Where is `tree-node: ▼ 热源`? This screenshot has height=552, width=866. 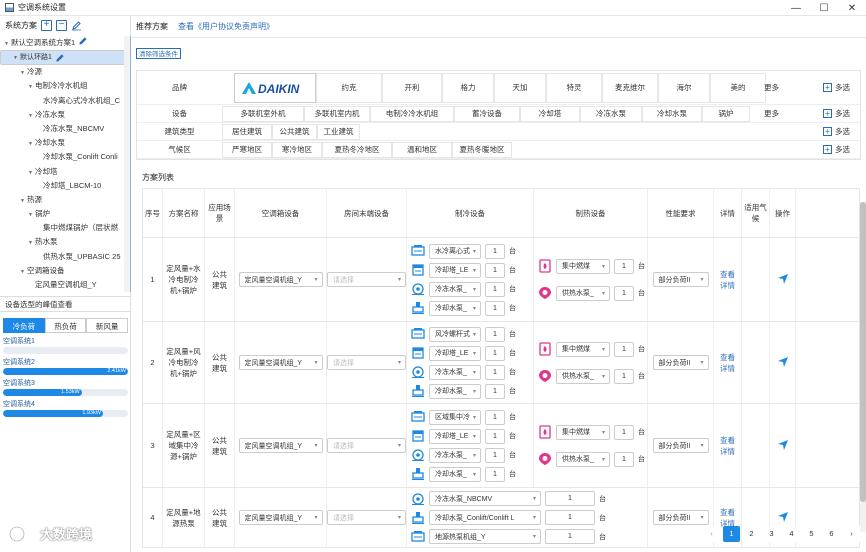 tree-node: ▼ 热源 is located at coordinates (64, 200).